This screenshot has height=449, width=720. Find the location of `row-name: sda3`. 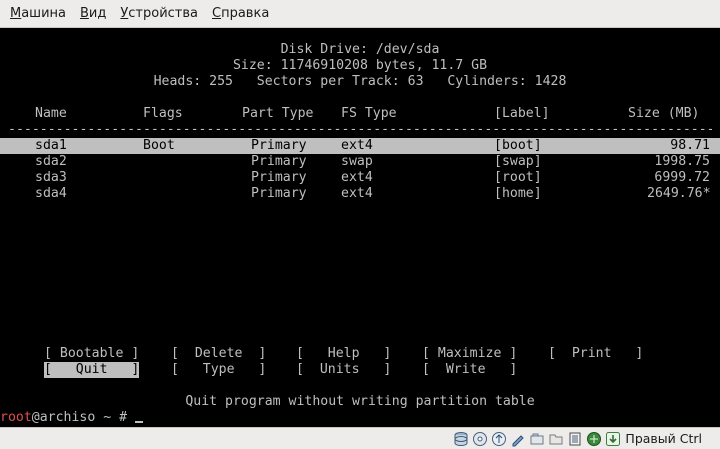

row-name: sda3 is located at coordinates (51, 177).